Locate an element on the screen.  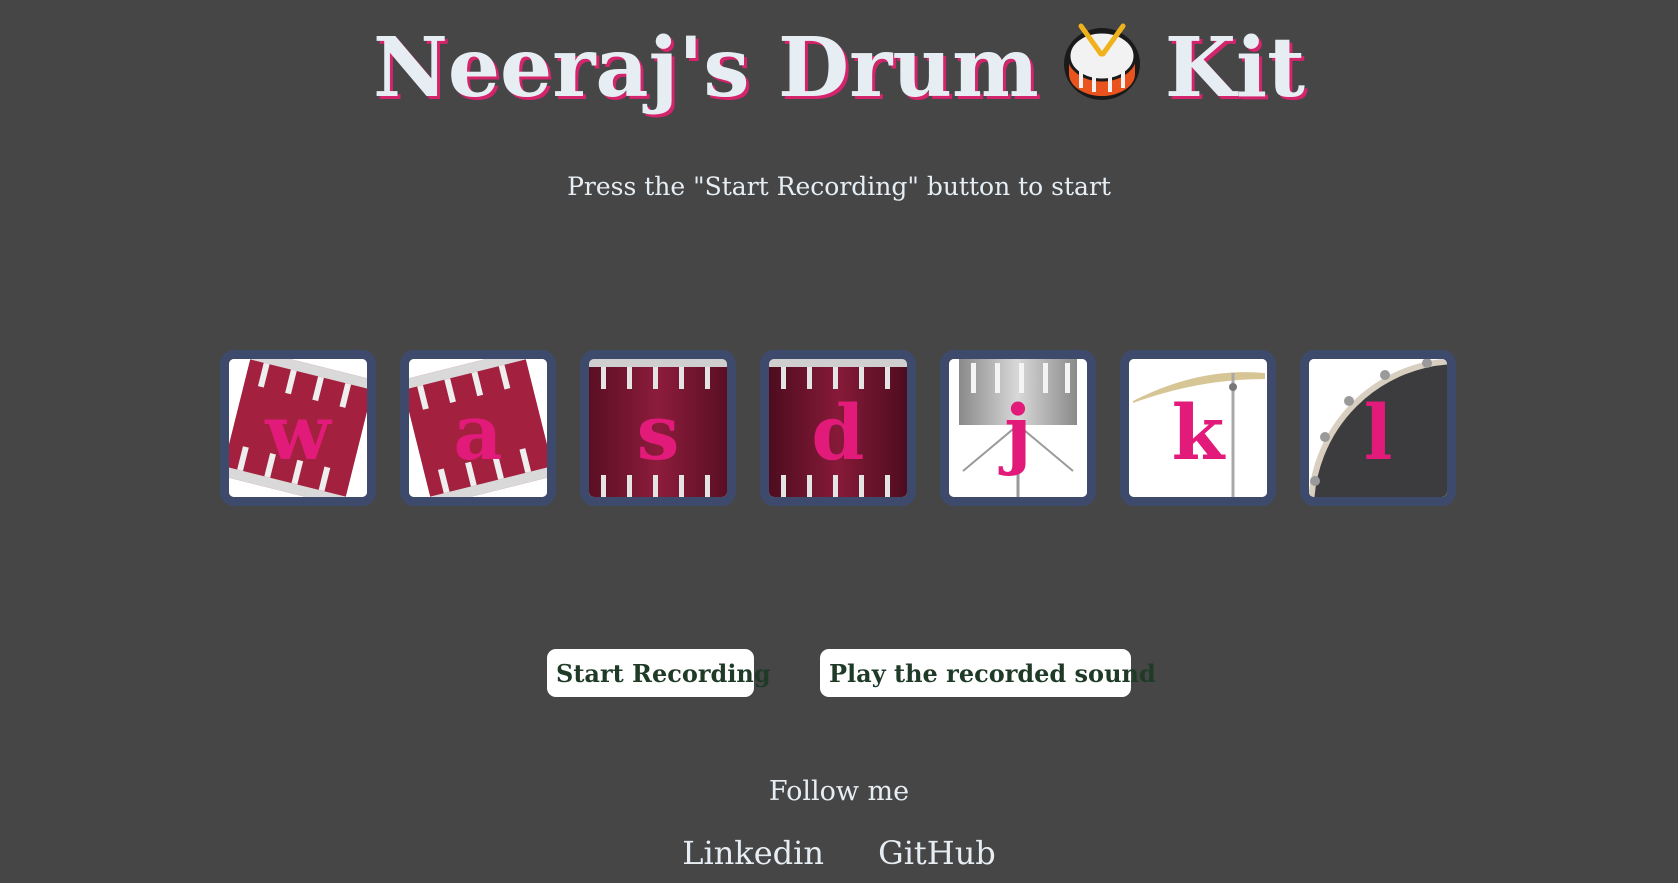
drum-pad-d: d is located at coordinates (838, 428).